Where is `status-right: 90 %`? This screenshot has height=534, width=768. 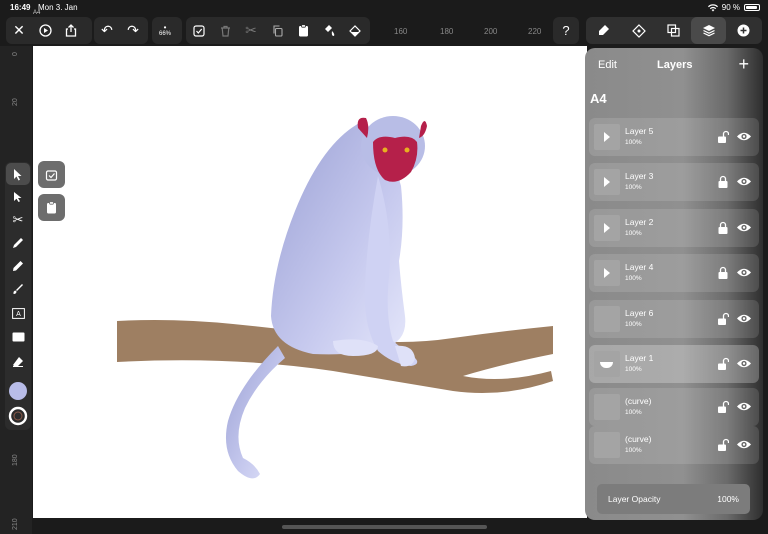 status-right: 90 % is located at coordinates (733, 7).